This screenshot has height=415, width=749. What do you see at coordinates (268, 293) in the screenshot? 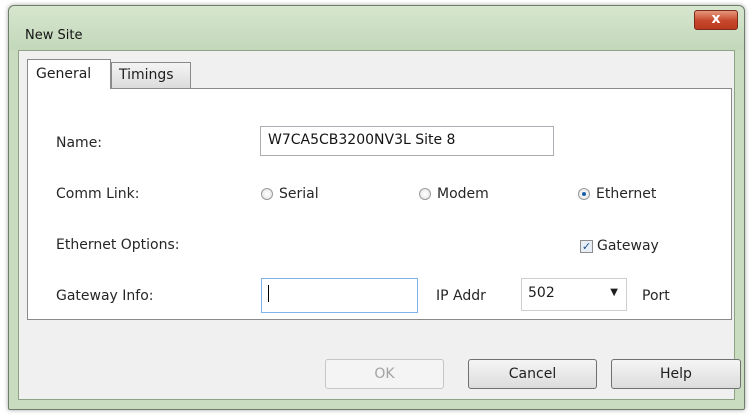
I see `text-cursor` at bounding box center [268, 293].